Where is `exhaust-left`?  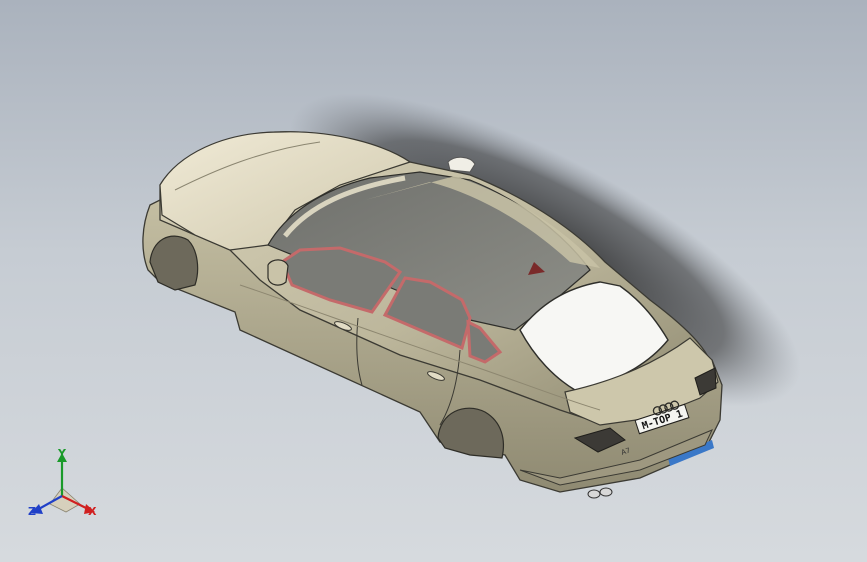 exhaust-left is located at coordinates (594, 494).